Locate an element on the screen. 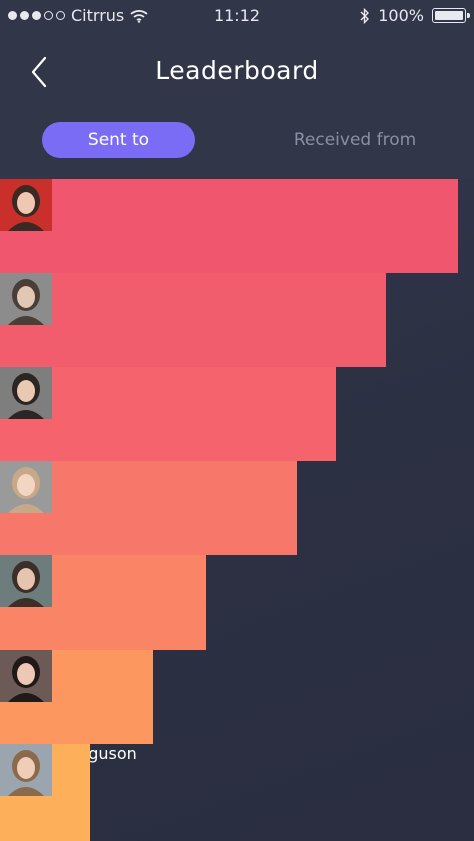 The height and width of the screenshot is (841, 474). leaderboard-row: Marilyn Ferguson$25.00 is located at coordinates (237, 792).